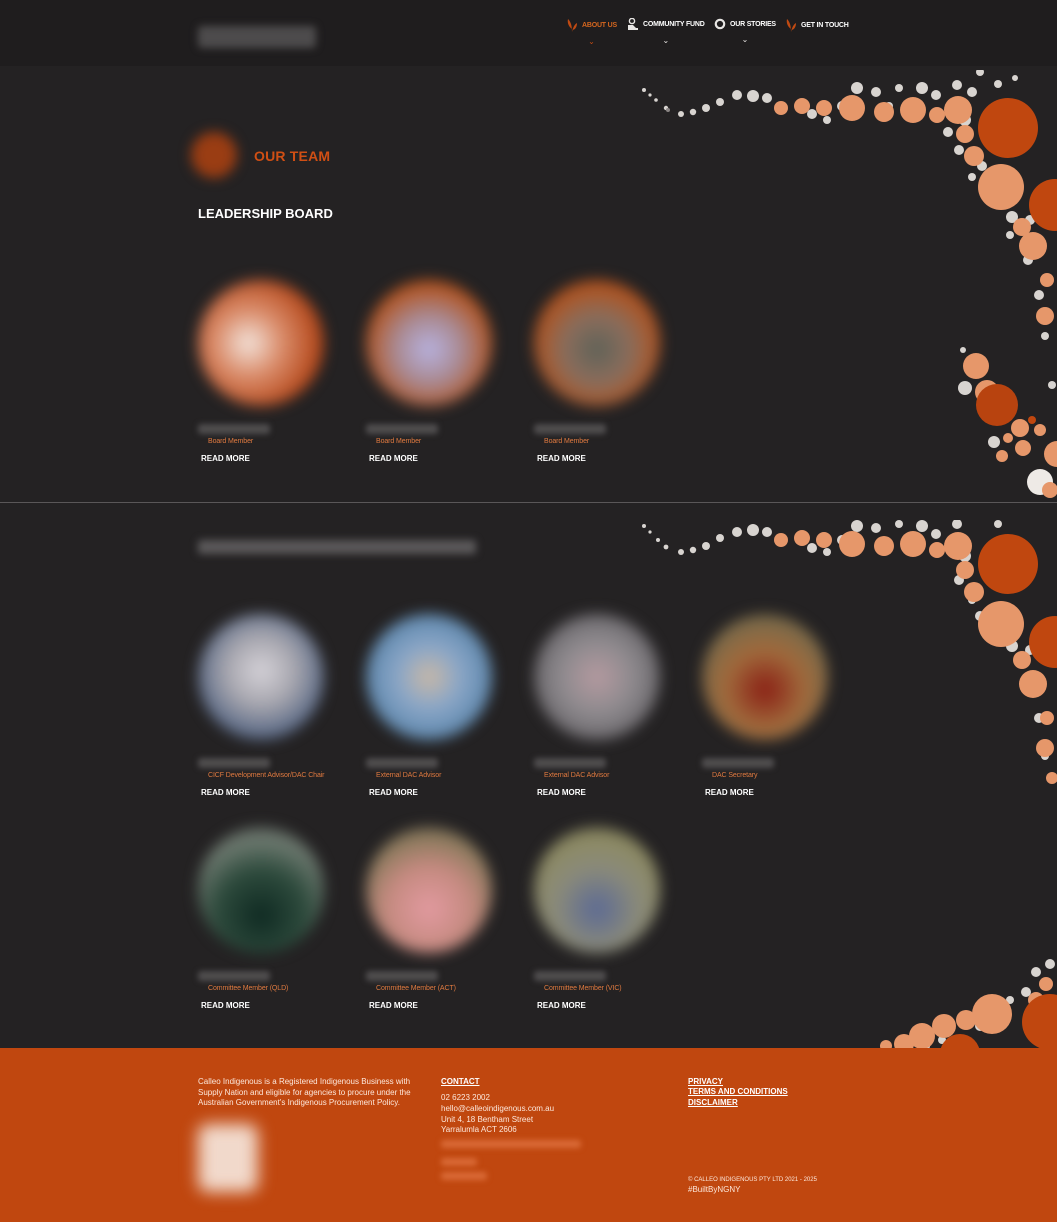  I want to click on team-card: DAC Secretary READ MORE, so click(777, 714).